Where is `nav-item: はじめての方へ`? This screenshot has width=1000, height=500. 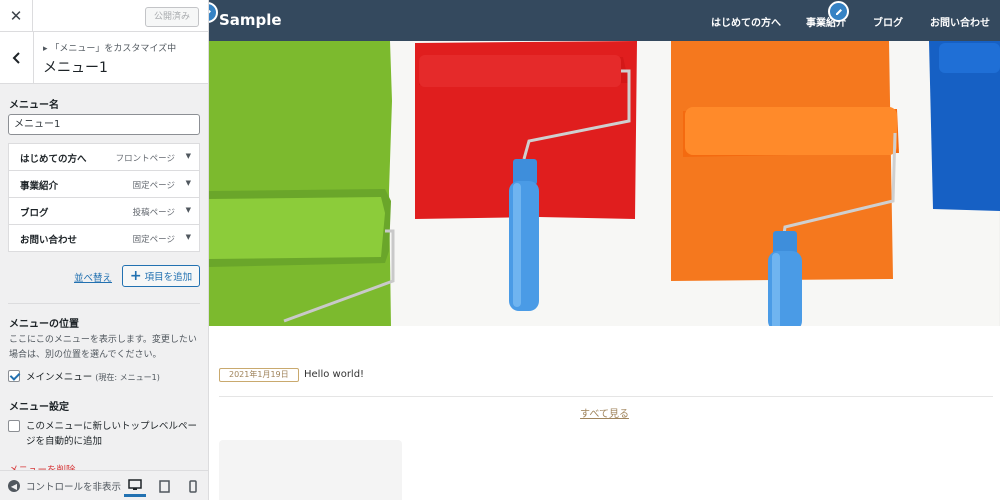 nav-item: はじめての方へ is located at coordinates (746, 21).